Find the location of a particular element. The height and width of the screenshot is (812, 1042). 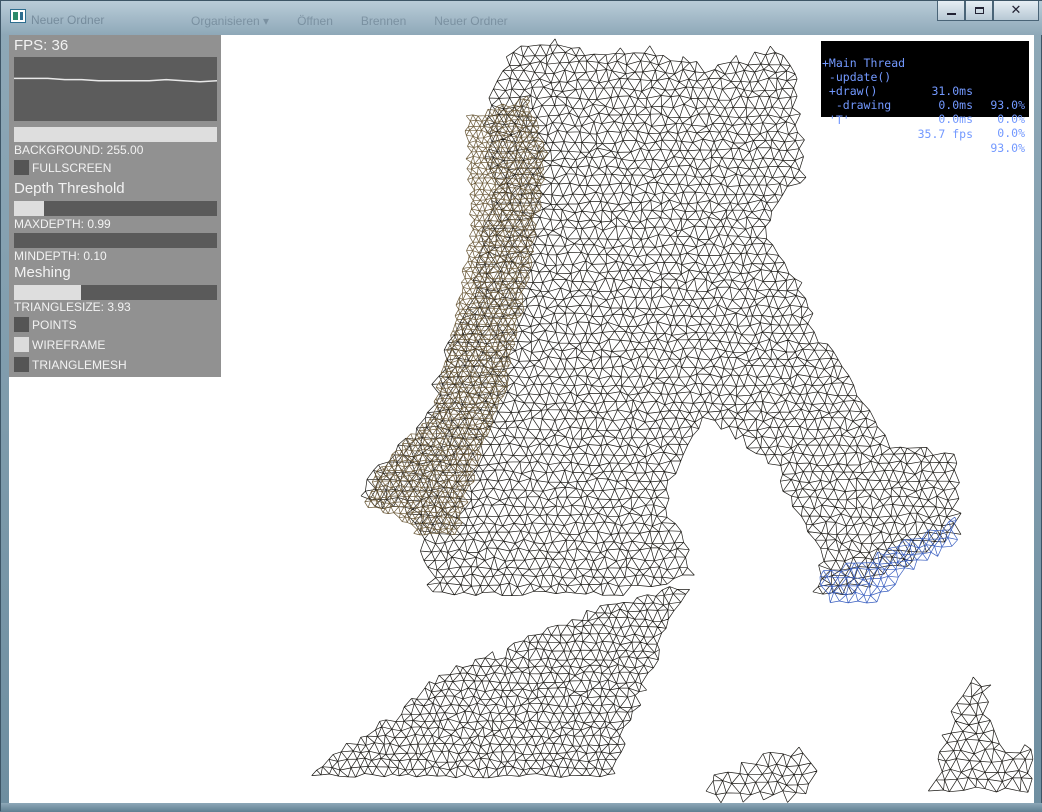

mindepth-slider is located at coordinates (115, 240).